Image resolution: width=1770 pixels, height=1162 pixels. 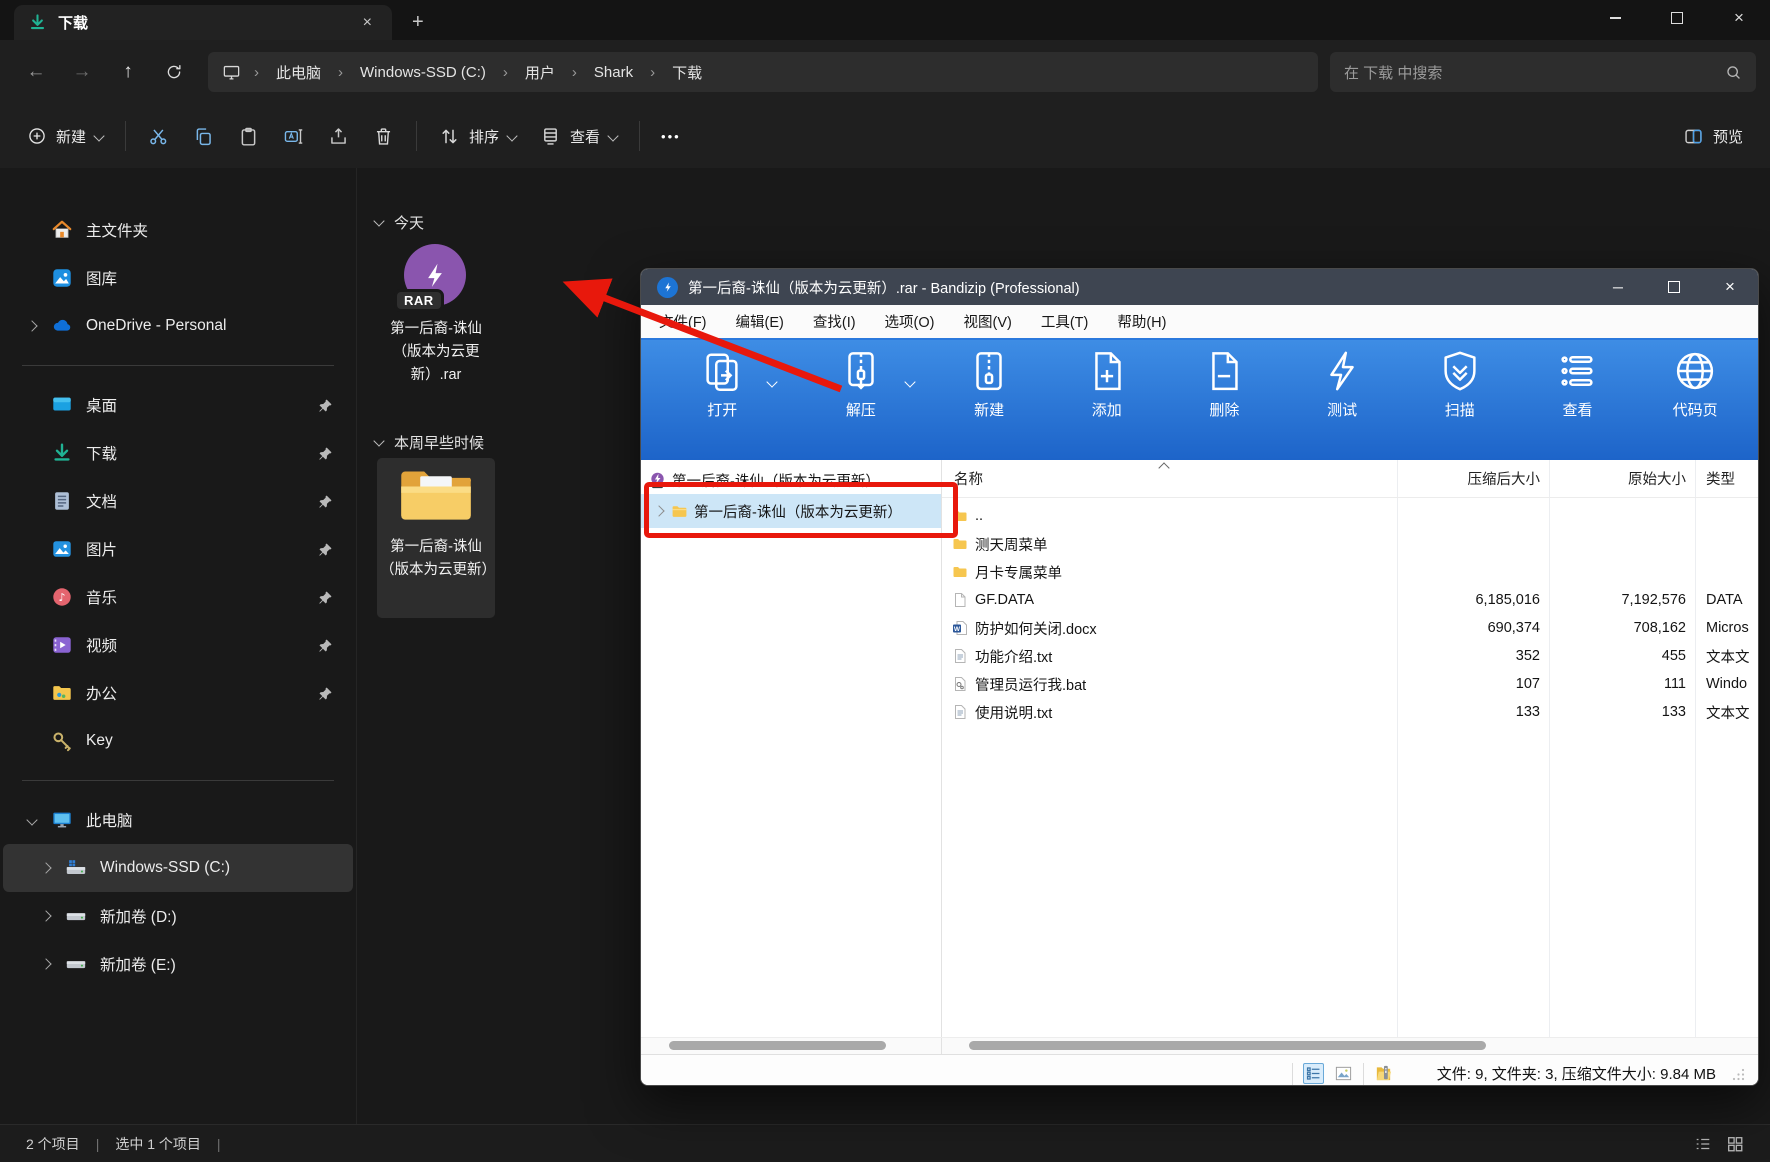 I want to click on menu-options: 选项(O), so click(x=910, y=321).